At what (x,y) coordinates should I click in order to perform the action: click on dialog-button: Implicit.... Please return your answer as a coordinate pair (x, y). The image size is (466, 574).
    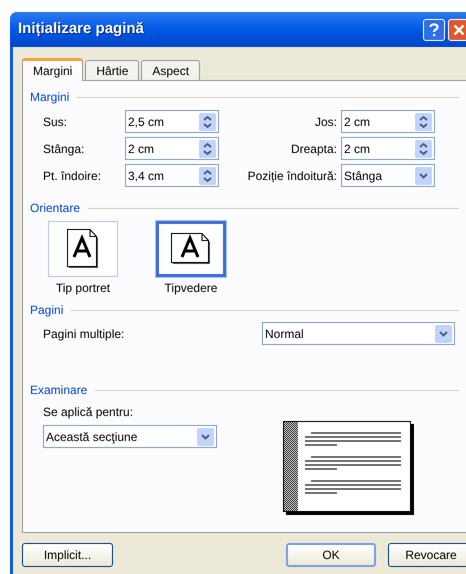
    Looking at the image, I should click on (67, 555).